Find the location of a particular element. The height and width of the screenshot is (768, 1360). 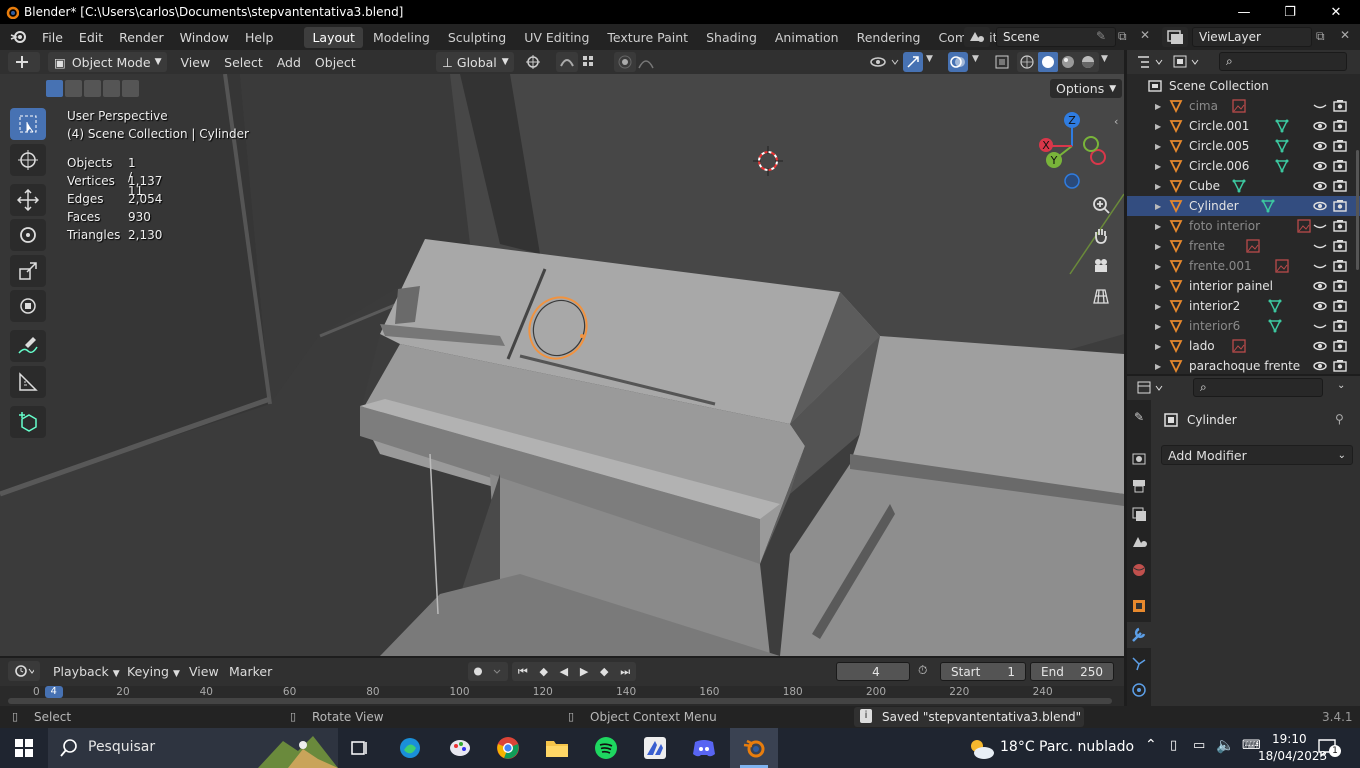

show-hidden-icons: ⌃ is located at coordinates (1151, 745).